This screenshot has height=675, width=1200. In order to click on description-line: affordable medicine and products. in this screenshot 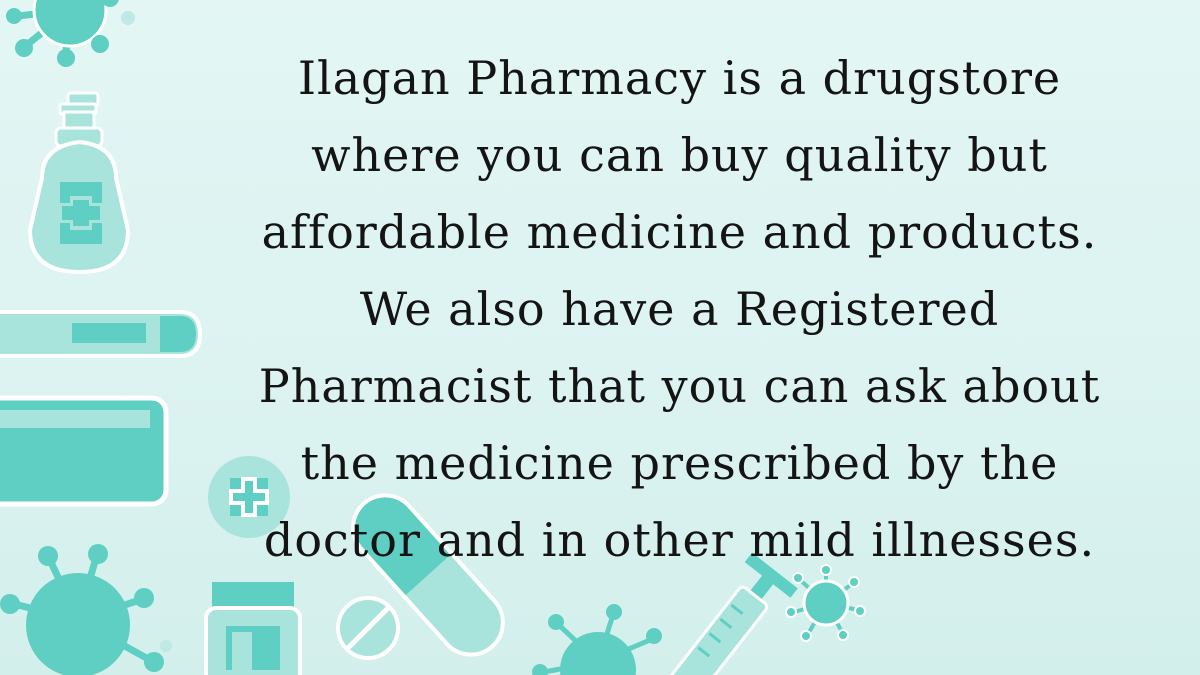, I will do `click(679, 232)`.